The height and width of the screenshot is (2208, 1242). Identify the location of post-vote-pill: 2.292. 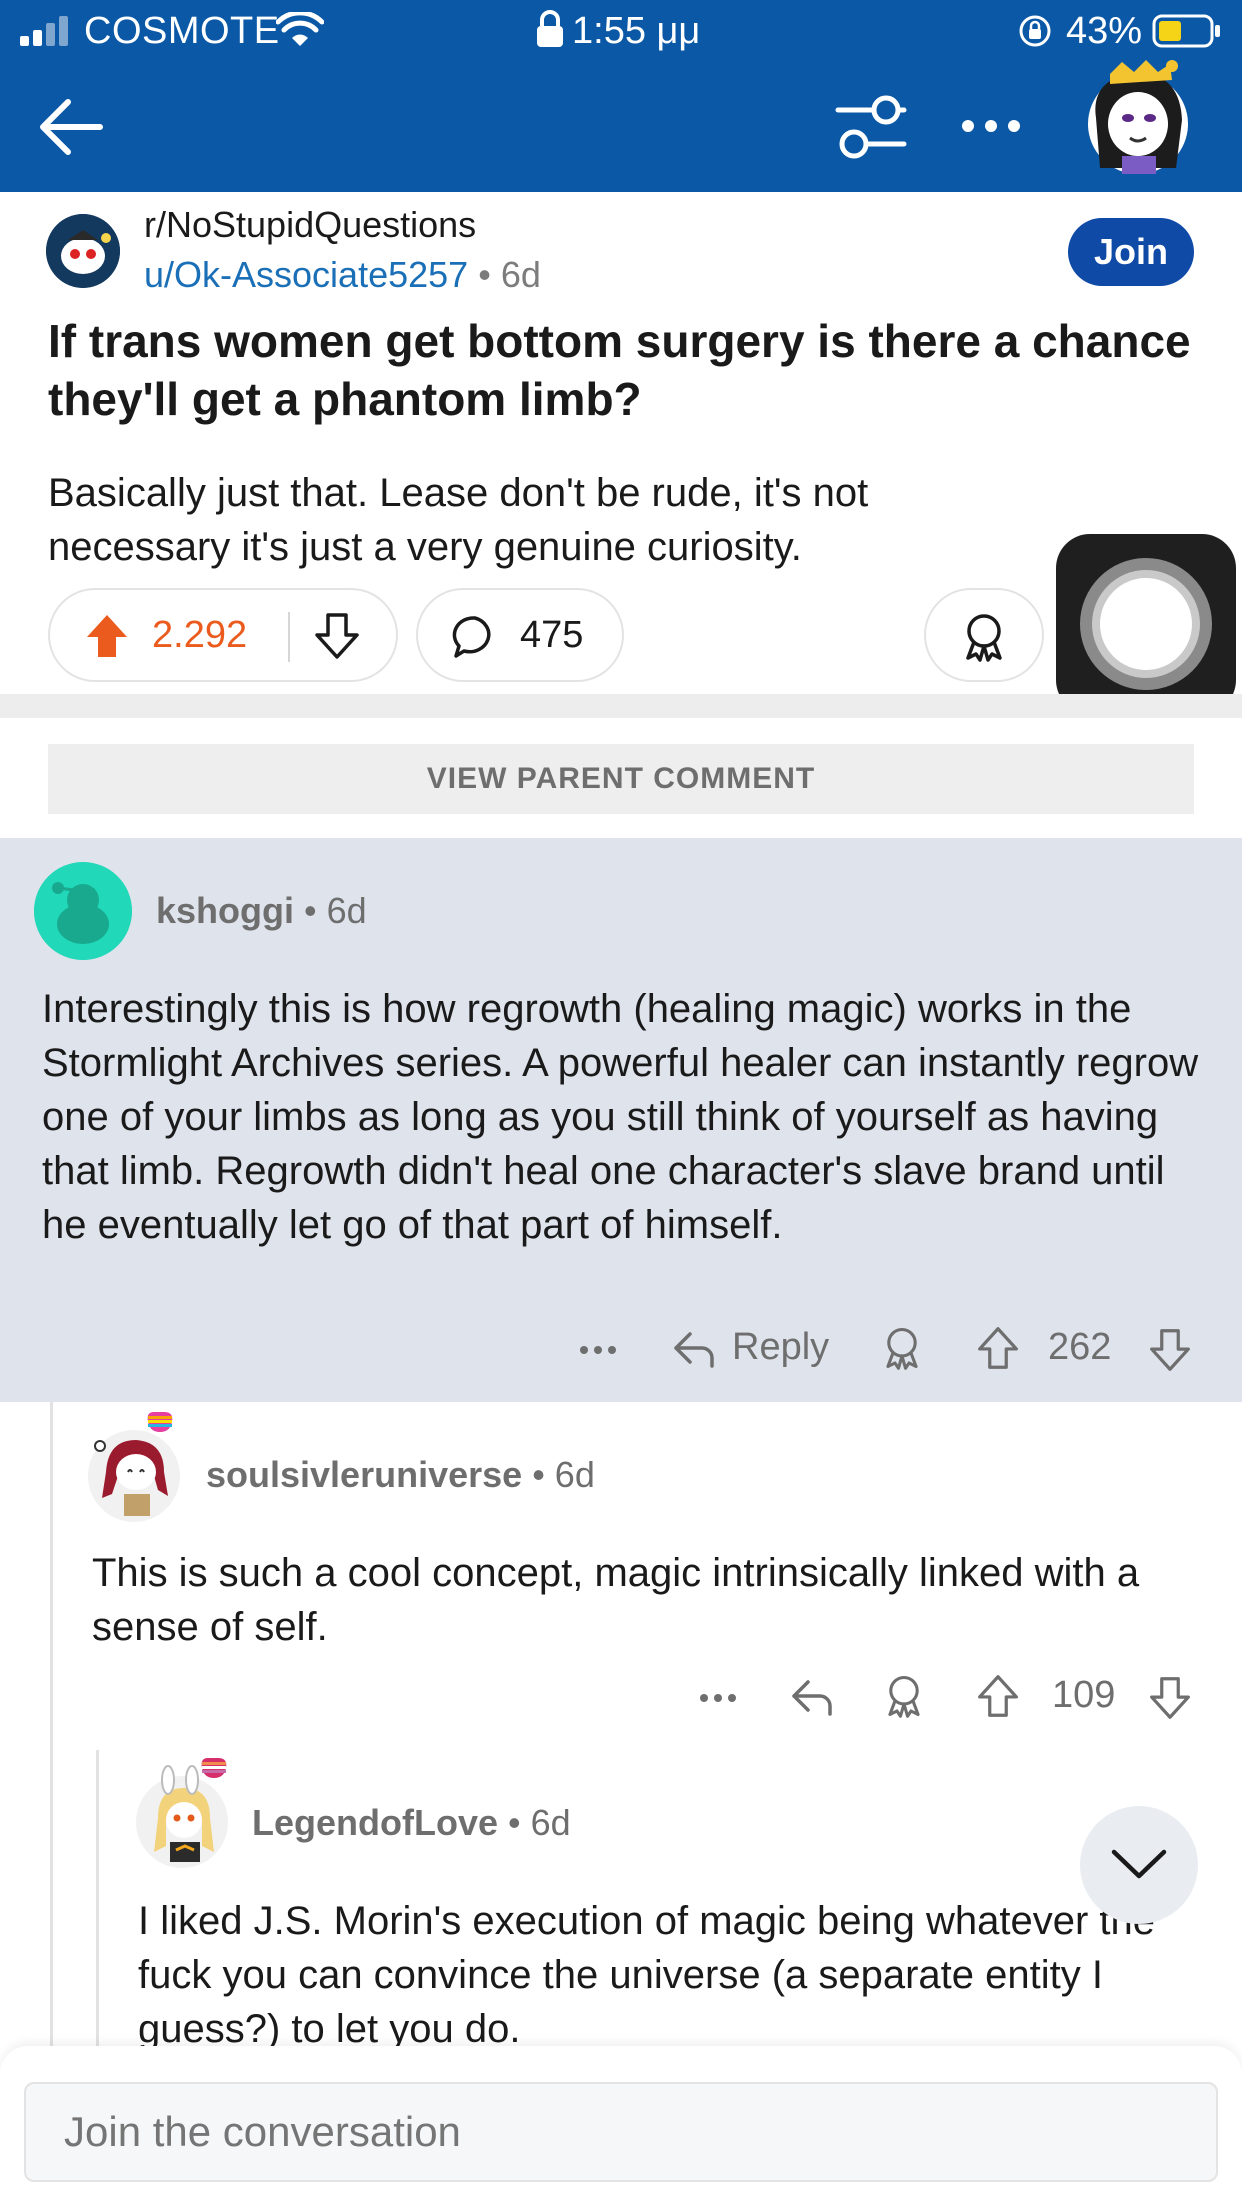
(223, 635).